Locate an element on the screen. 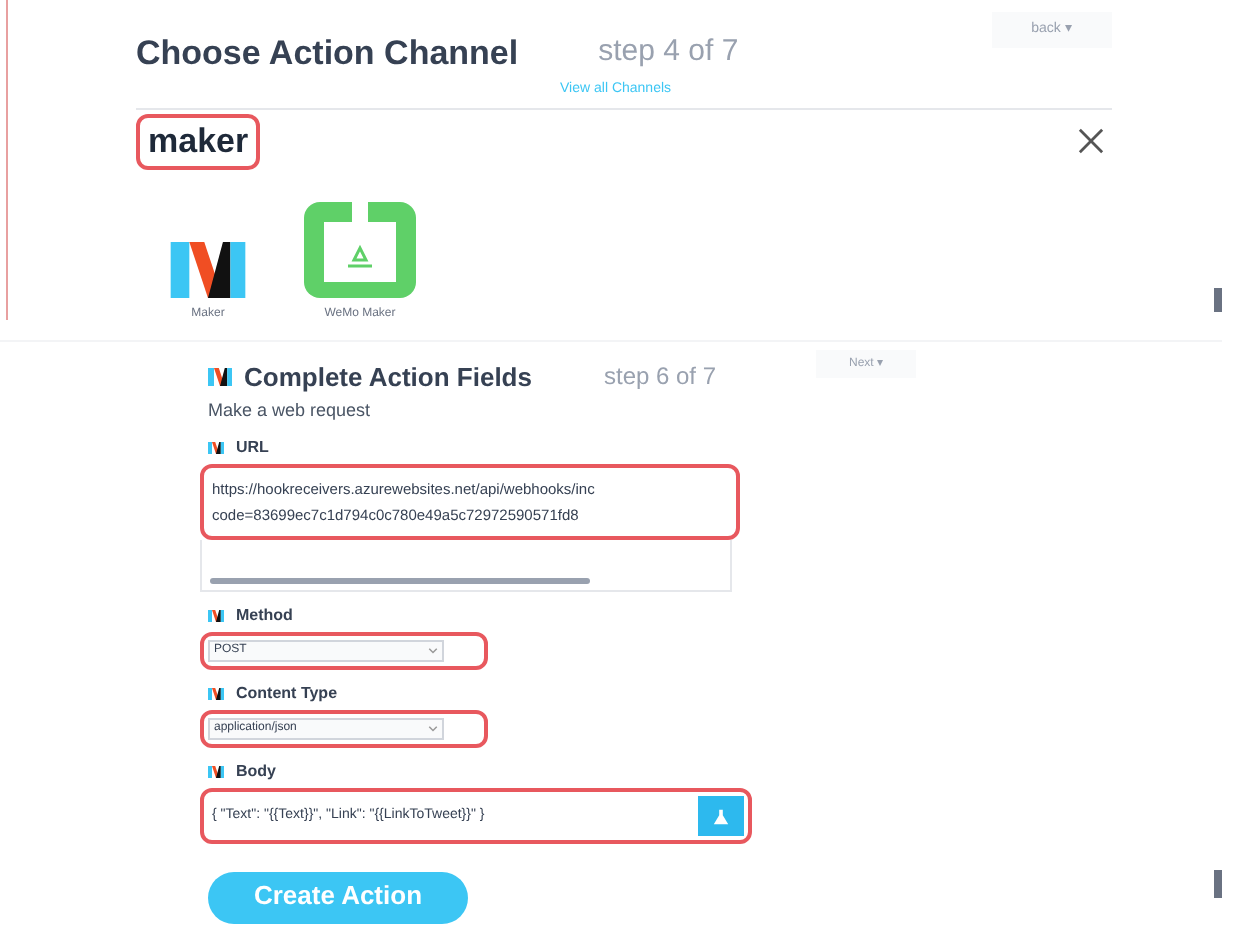  step-label: step 6 of 7 is located at coordinates (660, 377).